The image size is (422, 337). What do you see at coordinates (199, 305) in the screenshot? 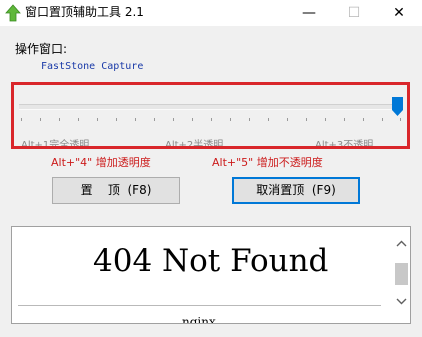
I see `divider` at bounding box center [199, 305].